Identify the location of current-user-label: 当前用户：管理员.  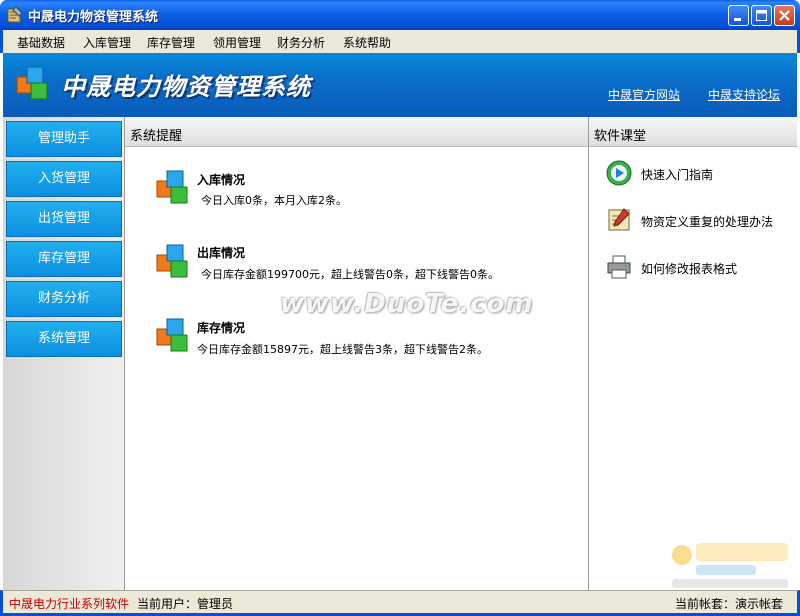
(185, 604).